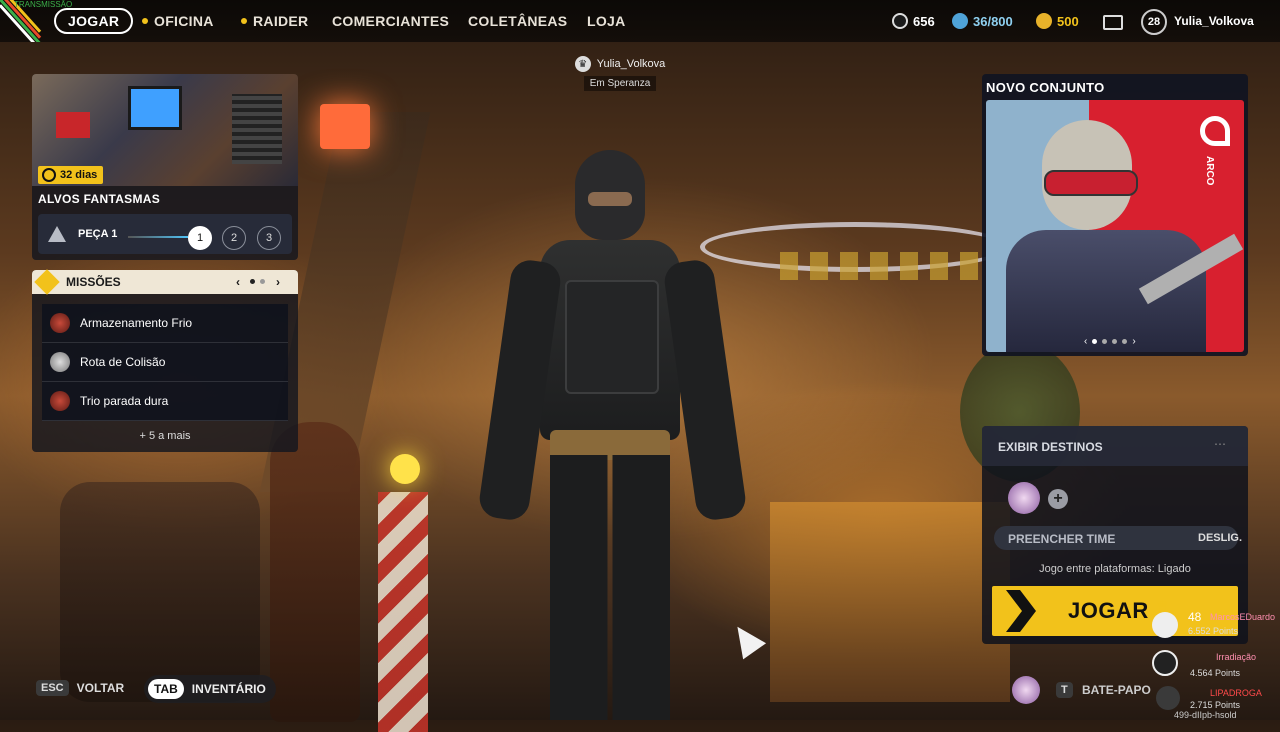 Image resolution: width=1280 pixels, height=732 pixels. Describe the element at coordinates (98, 234) in the screenshot. I see `event-piece-label: PEÇA 1` at that location.